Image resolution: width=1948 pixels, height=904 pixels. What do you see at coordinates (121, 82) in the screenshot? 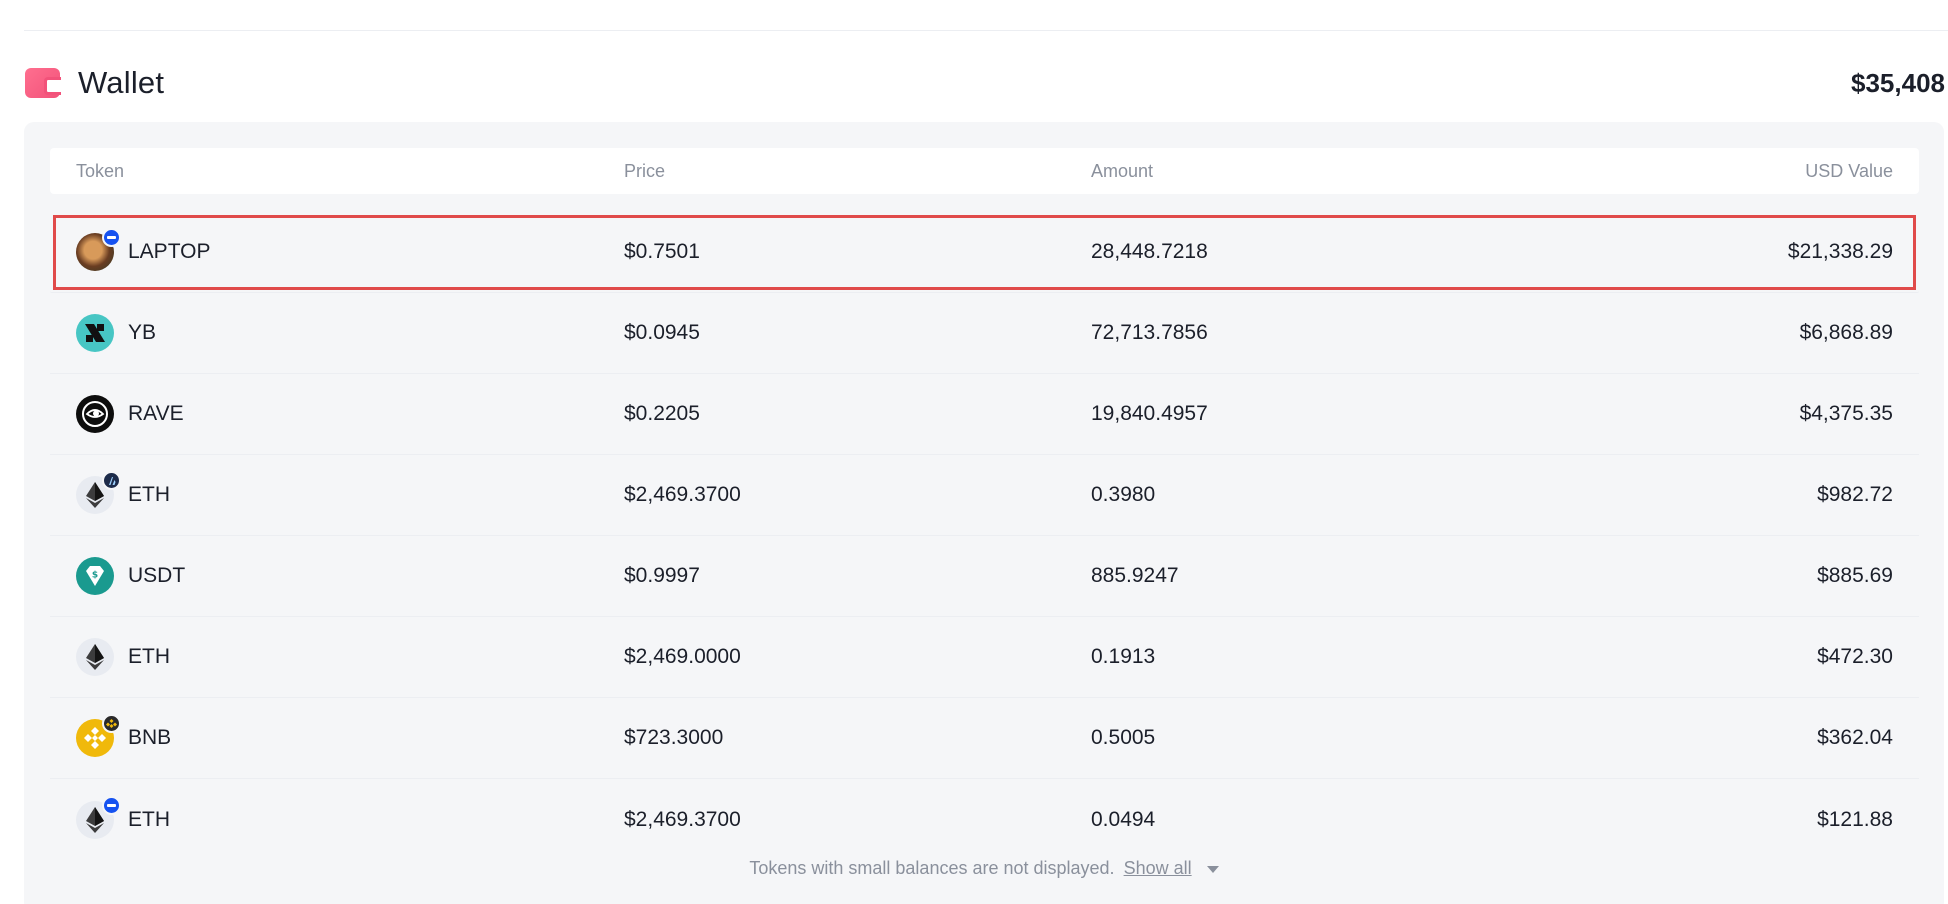
I see `wallet-title: Wallet` at bounding box center [121, 82].